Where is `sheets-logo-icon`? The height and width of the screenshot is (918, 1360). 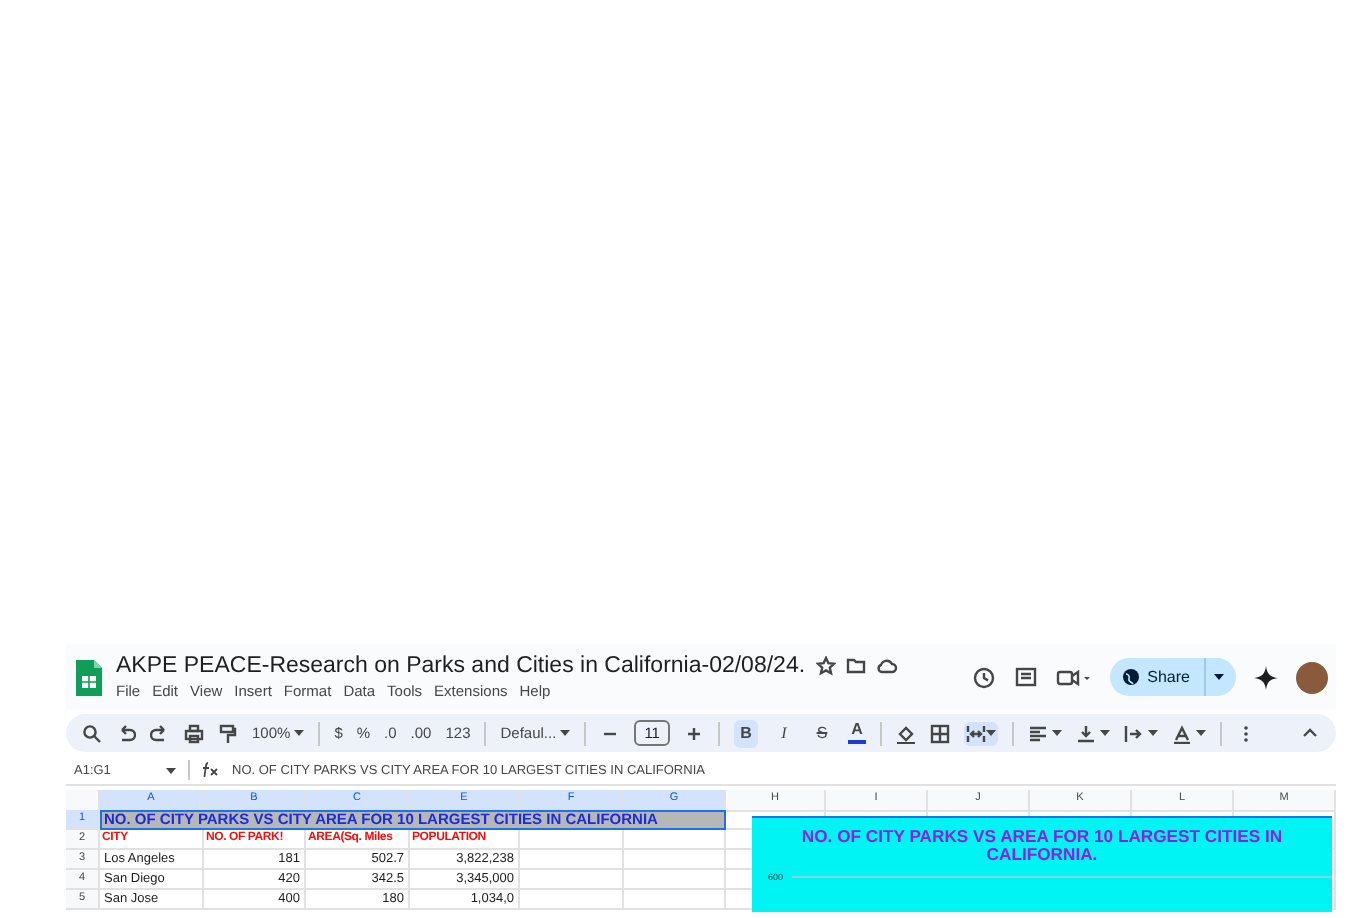 sheets-logo-icon is located at coordinates (89, 677).